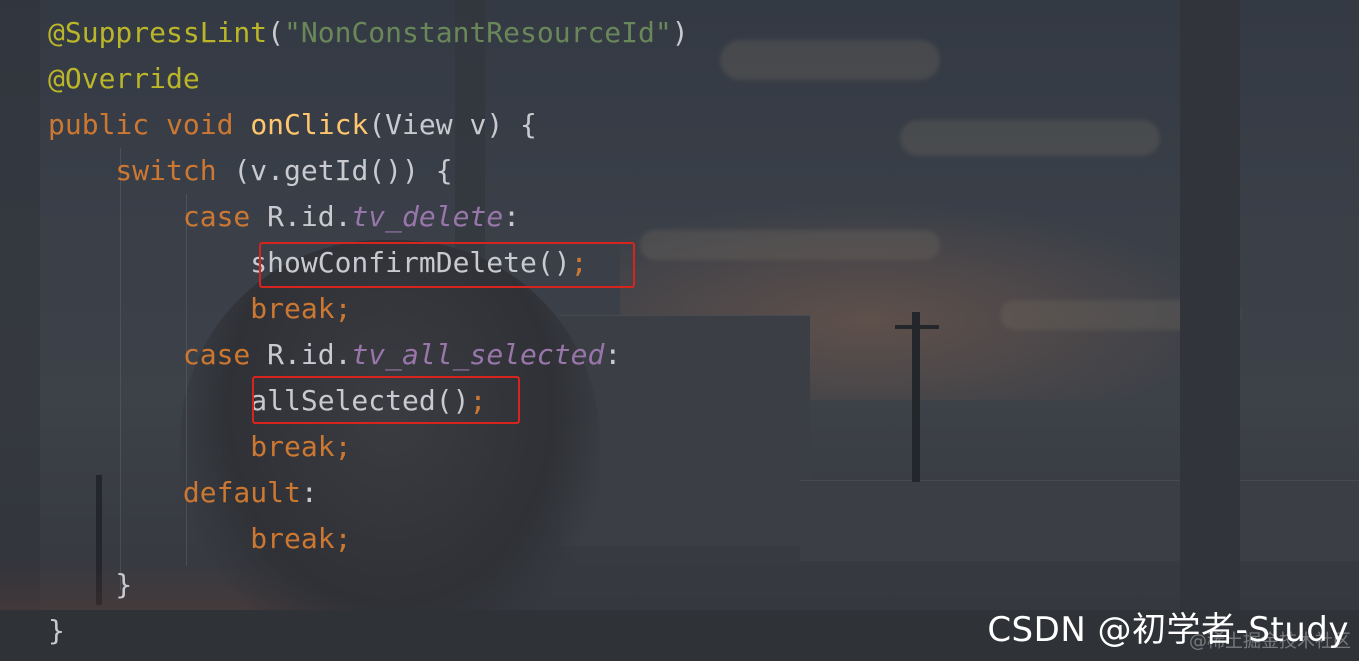 Image resolution: width=1359 pixels, height=661 pixels. Describe the element at coordinates (447, 265) in the screenshot. I see `highlight-box-show-confirm-delete` at that location.